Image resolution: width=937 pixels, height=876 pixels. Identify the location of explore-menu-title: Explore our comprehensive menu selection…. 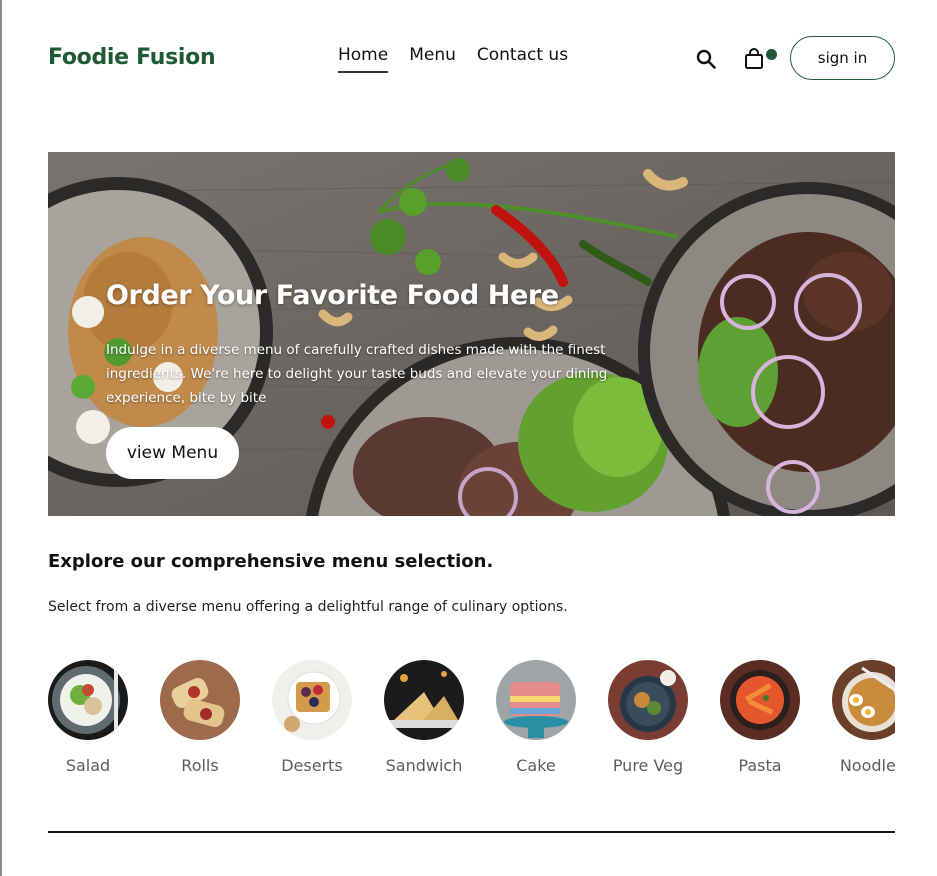
(271, 561).